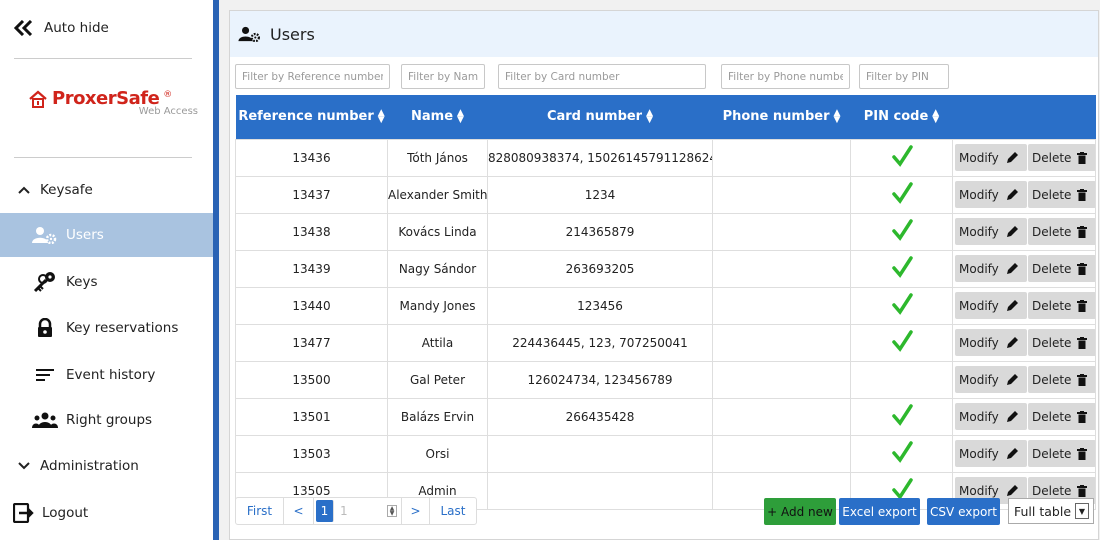  Describe the element at coordinates (106, 420) in the screenshot. I see `sidebar-item-right-groups: Right groups` at that location.